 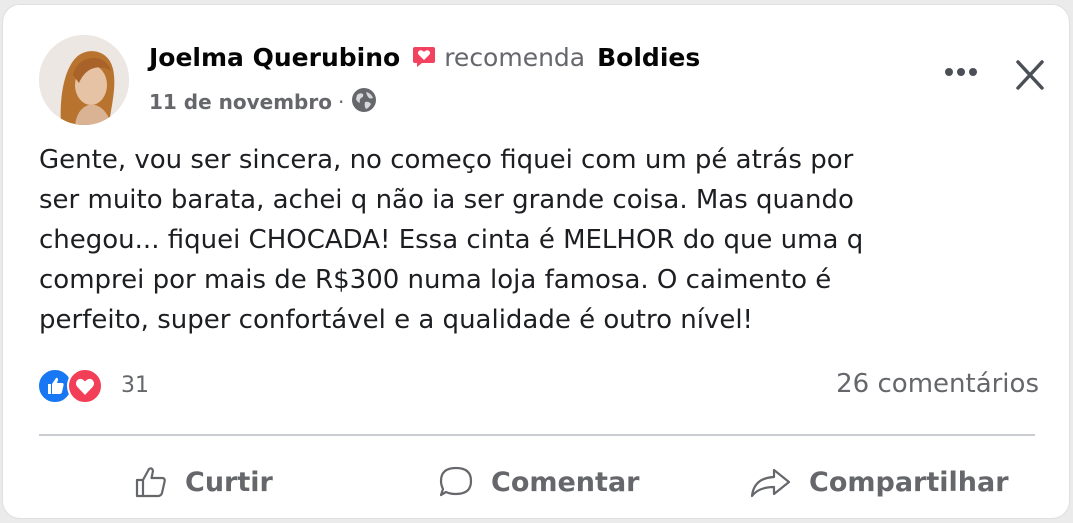 What do you see at coordinates (84, 80) in the screenshot?
I see `avatar` at bounding box center [84, 80].